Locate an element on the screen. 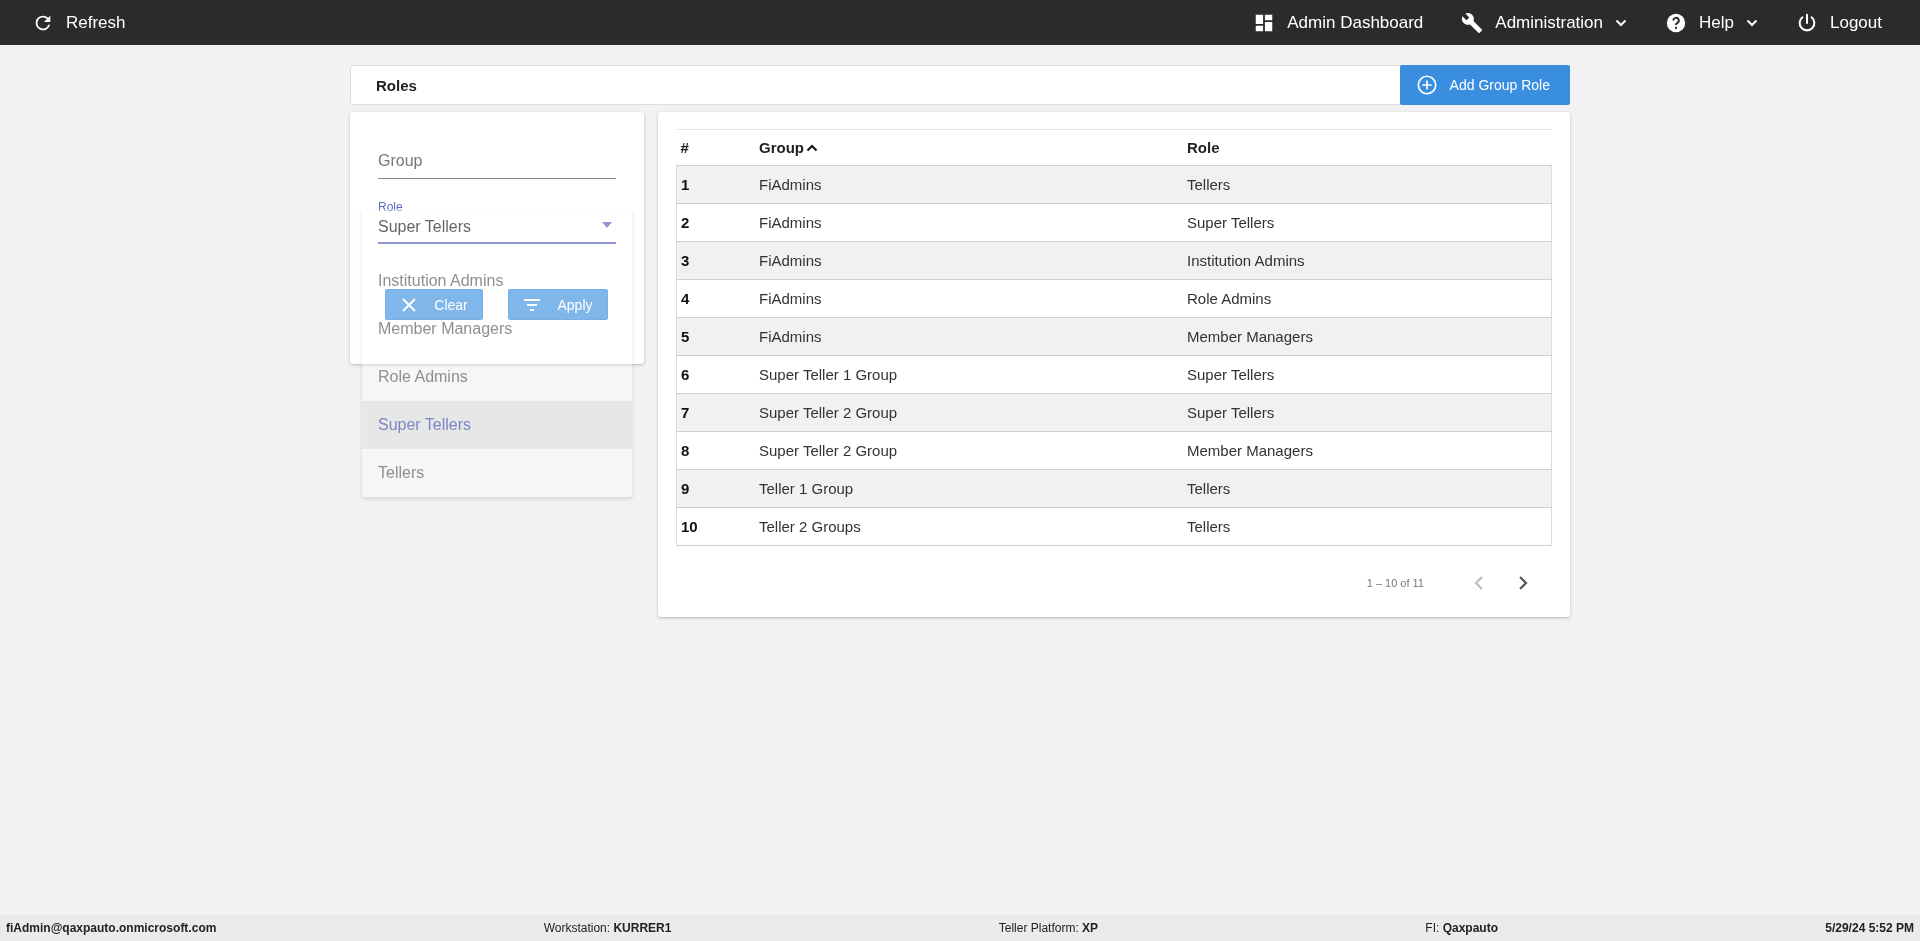 The height and width of the screenshot is (941, 1920). table-cell: 7 is located at coordinates (685, 412).